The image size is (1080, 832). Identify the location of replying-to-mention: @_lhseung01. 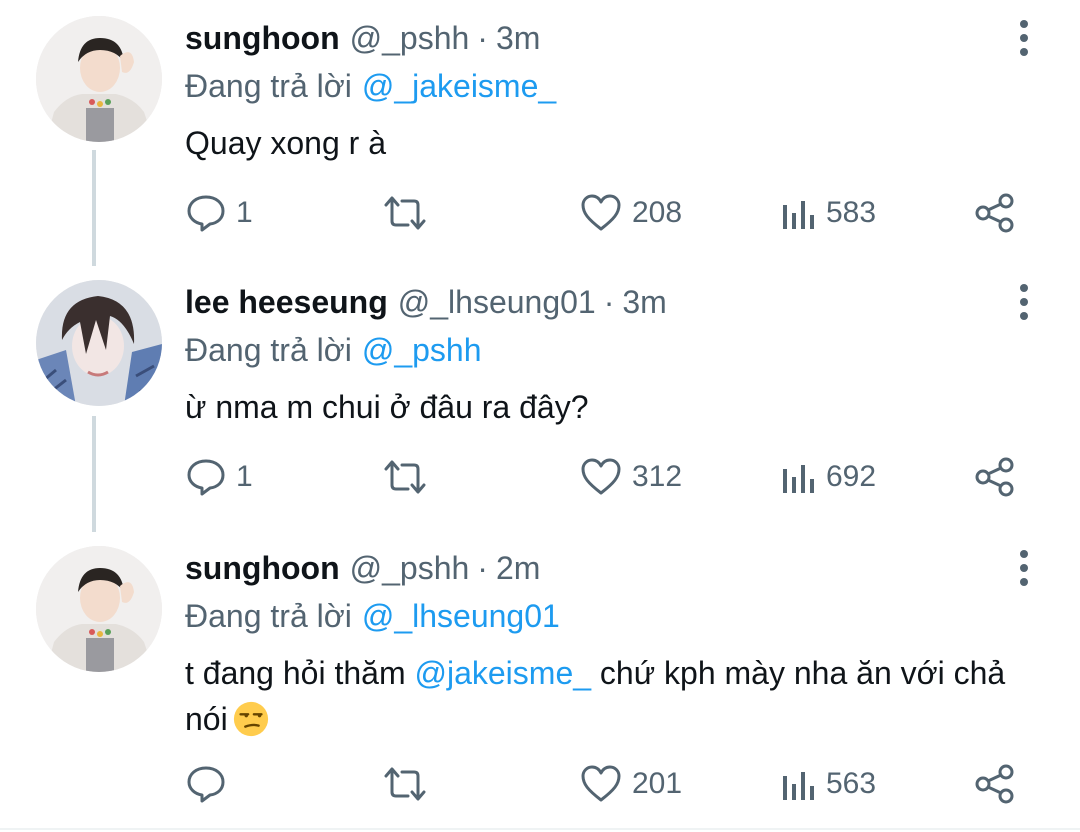
(461, 616).